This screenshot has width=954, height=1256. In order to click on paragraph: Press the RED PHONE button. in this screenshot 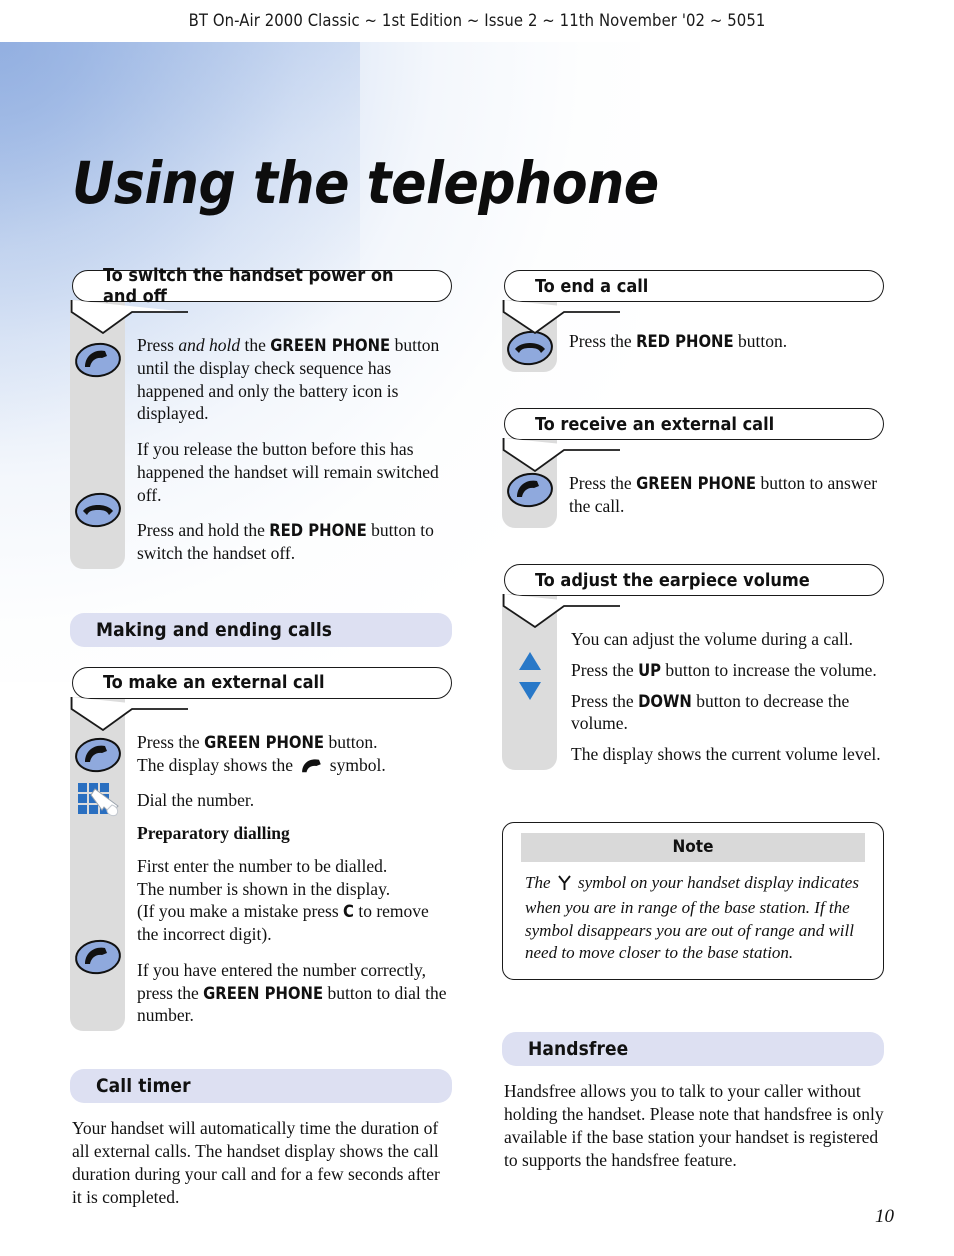, I will do `click(678, 341)`.